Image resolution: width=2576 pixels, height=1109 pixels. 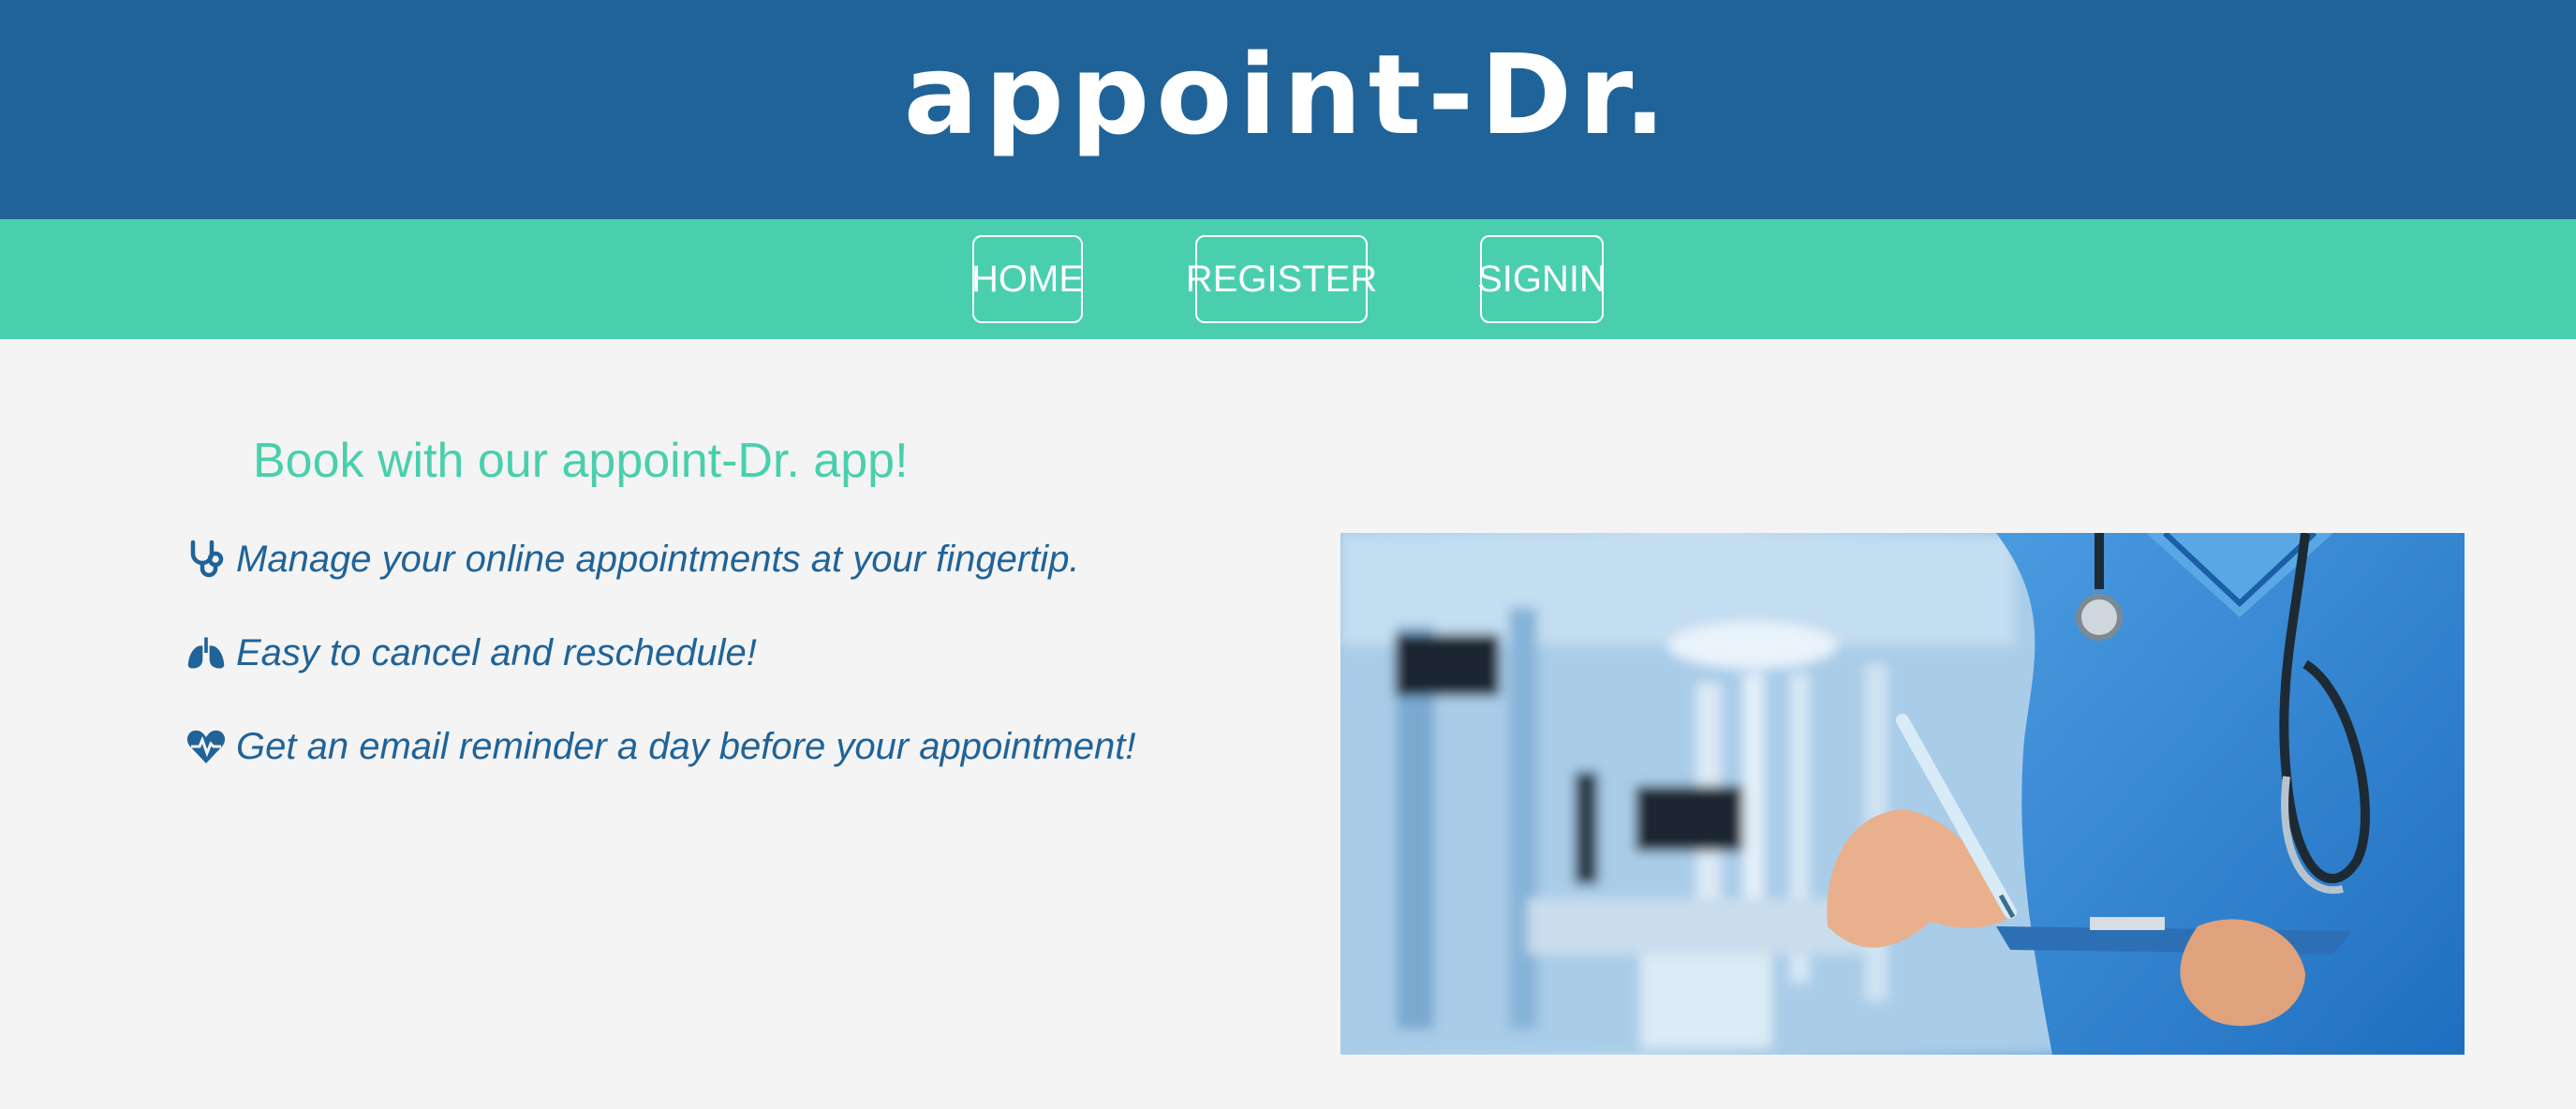 I want to click on lungs-icon, so click(x=206, y=652).